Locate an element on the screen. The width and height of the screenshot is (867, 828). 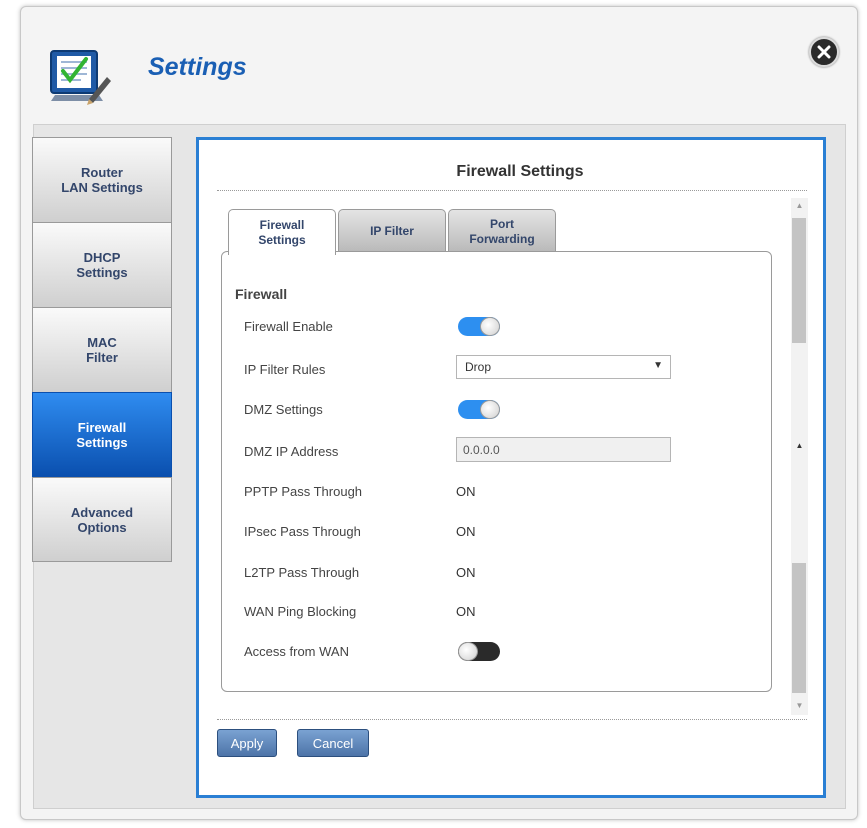
sidebar-item-advanced-options: Advanced Options is located at coordinates (102, 519).